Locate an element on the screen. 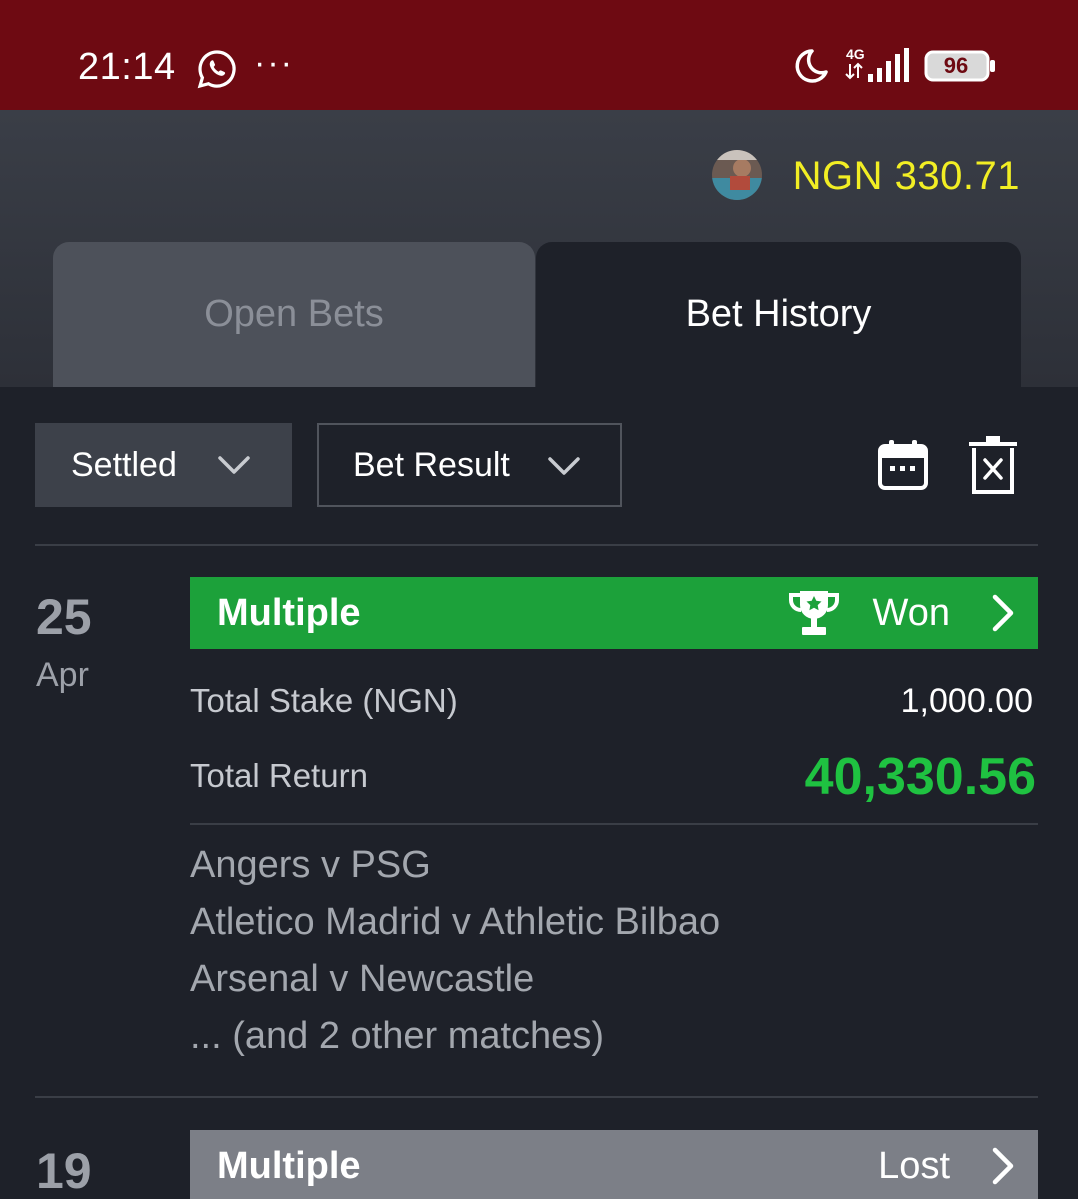  more-matches-note: ... (and 2 other matches) is located at coordinates (397, 1036).